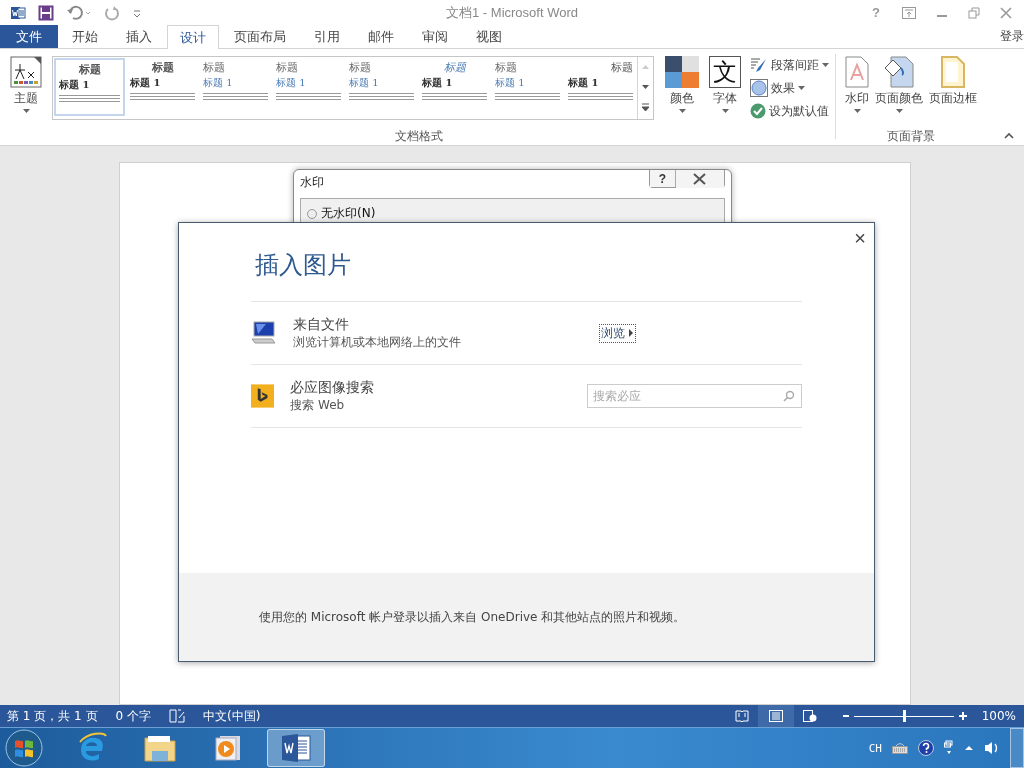 Image resolution: width=1024 pixels, height=768 pixels. What do you see at coordinates (177, 716) in the screenshot?
I see `proofing-icon` at bounding box center [177, 716].